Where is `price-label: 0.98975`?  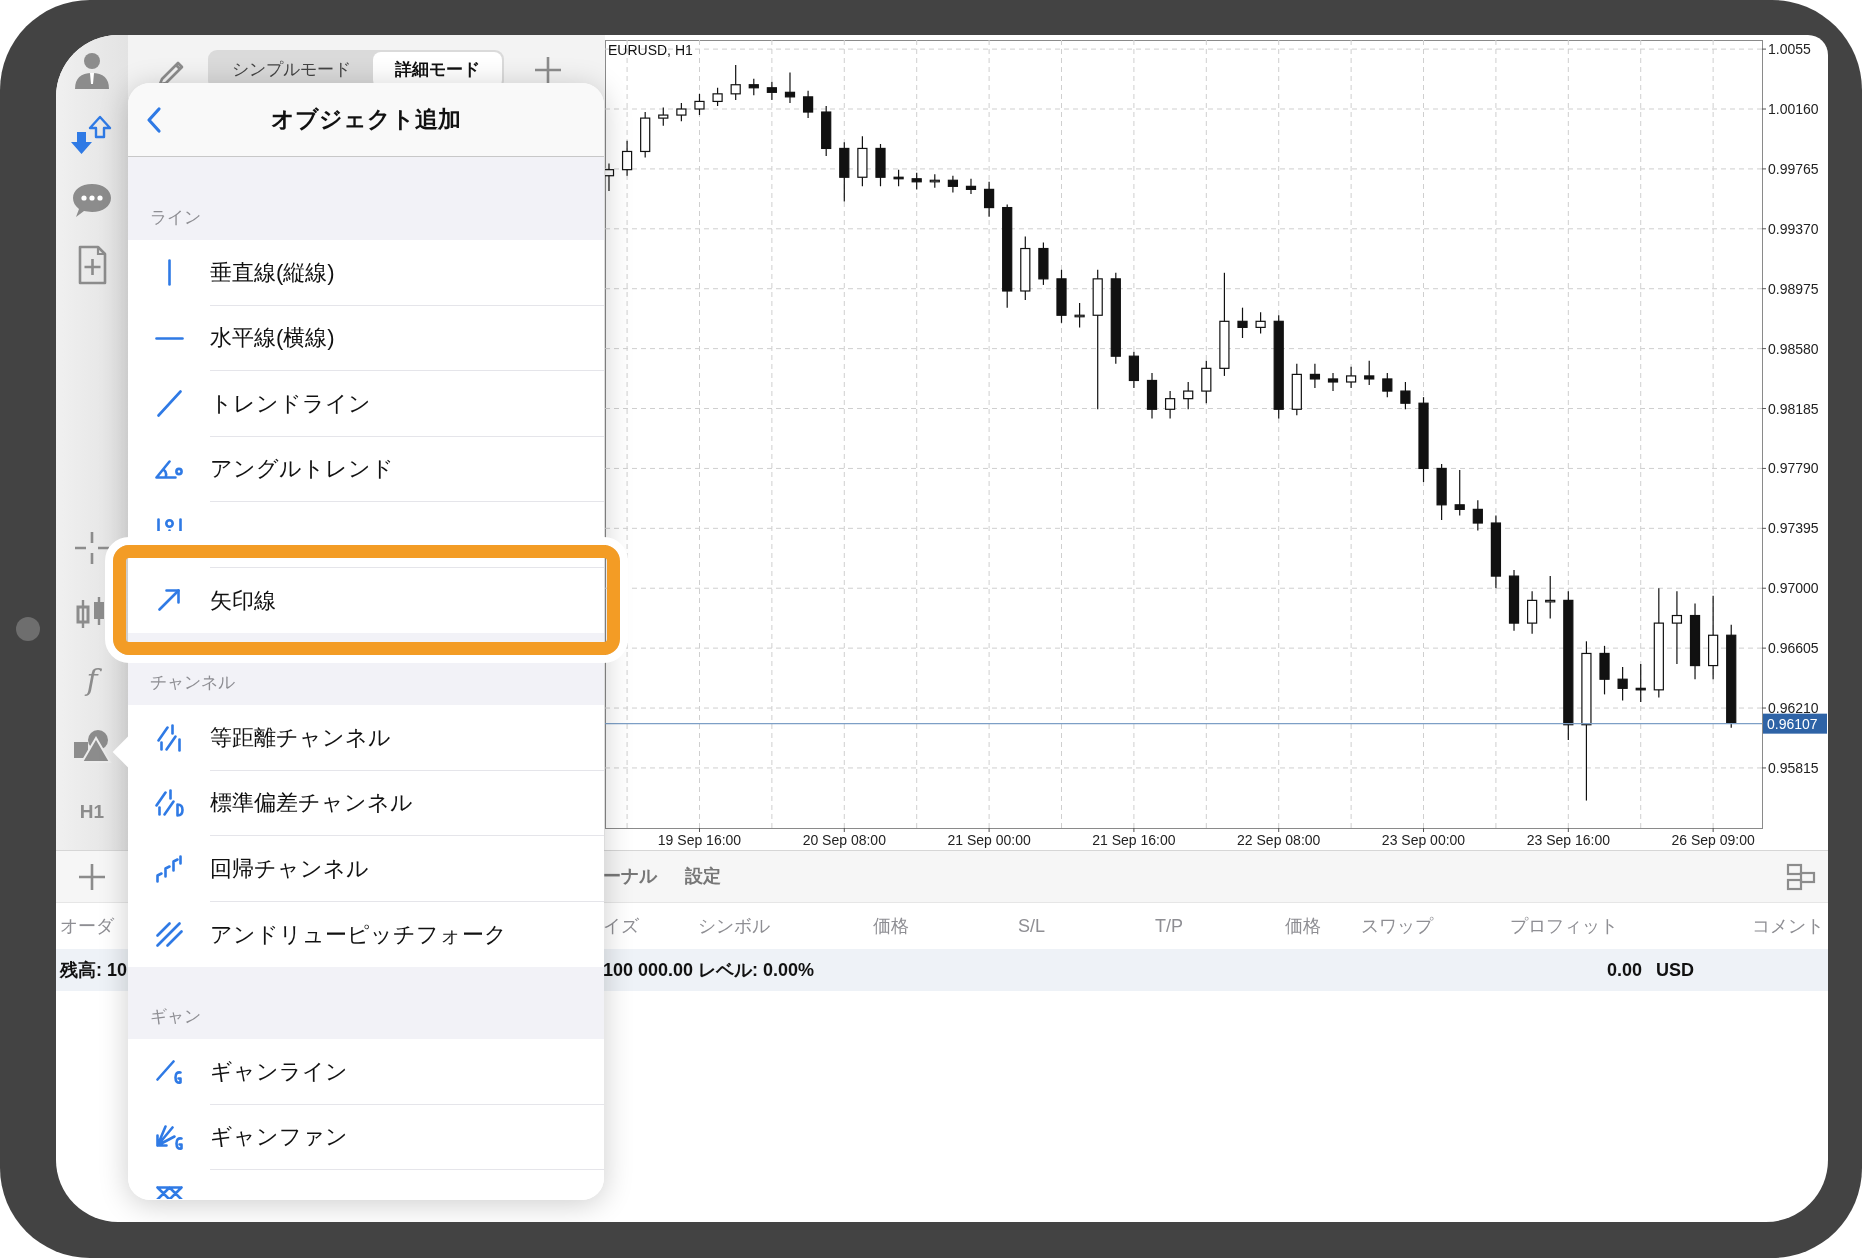
price-label: 0.98975 is located at coordinates (1793, 288).